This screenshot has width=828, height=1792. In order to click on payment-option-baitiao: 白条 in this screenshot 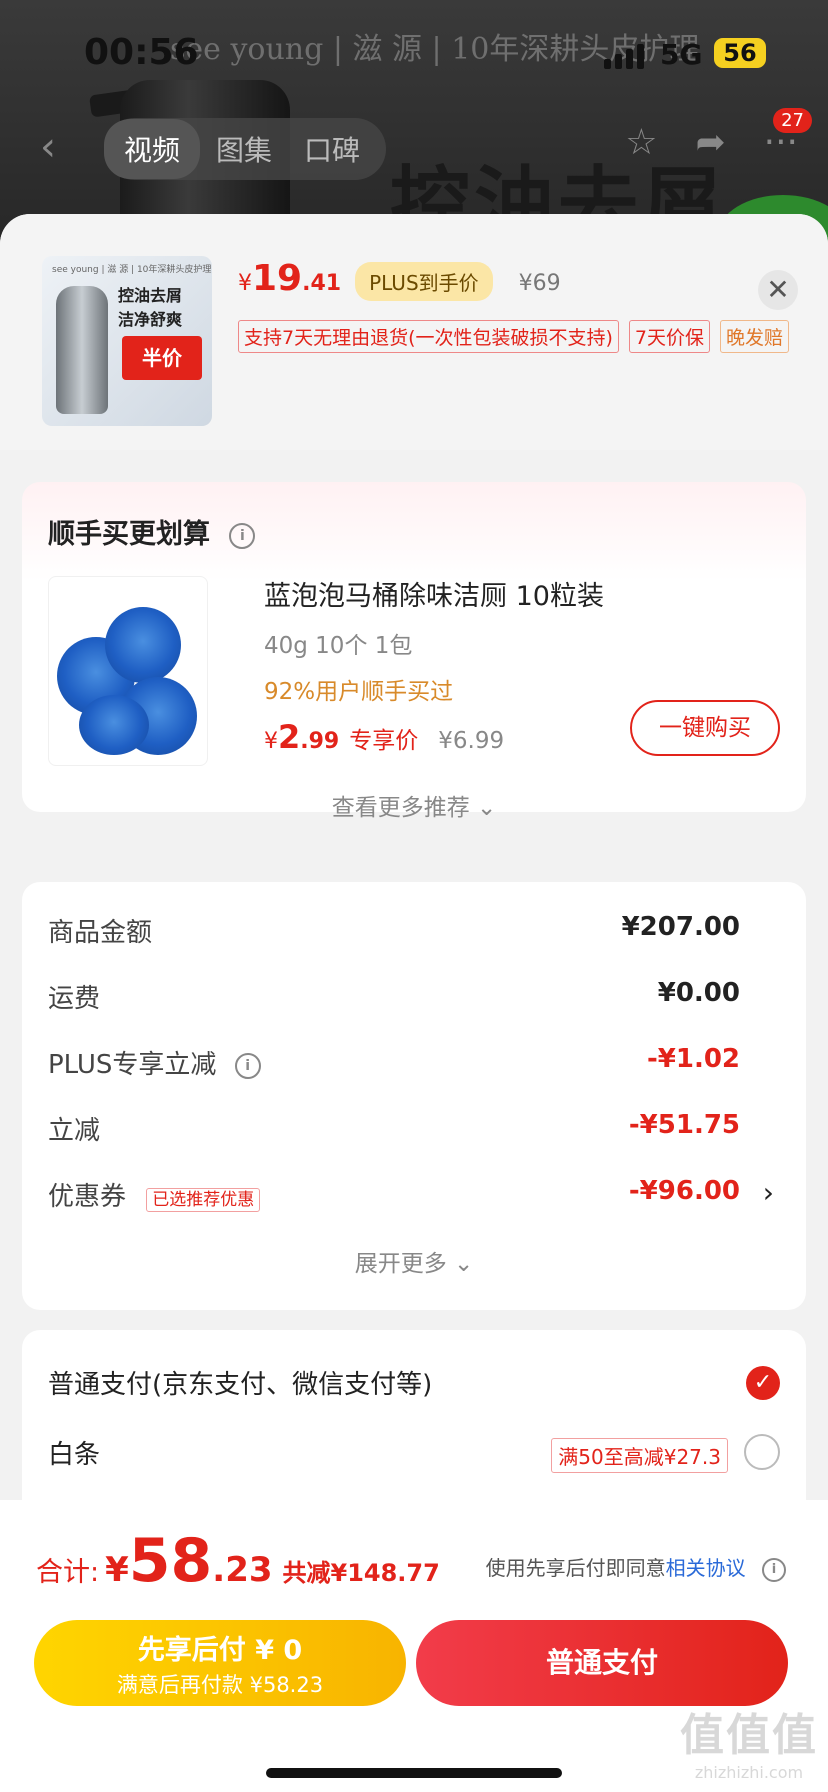, I will do `click(74, 1452)`.